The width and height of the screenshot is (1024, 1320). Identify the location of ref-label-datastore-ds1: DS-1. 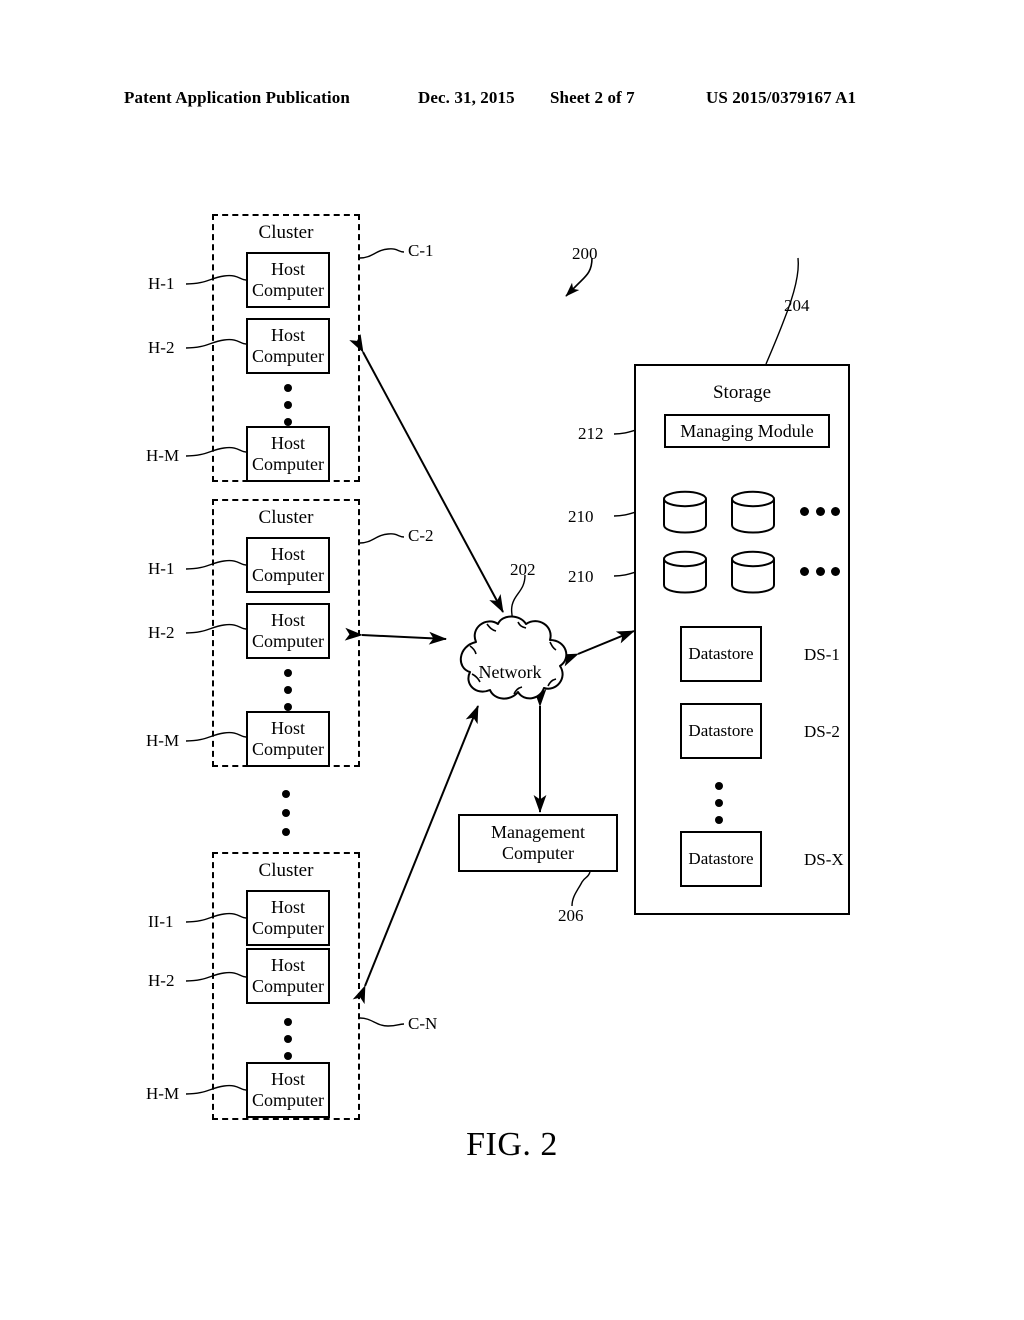
(822, 654).